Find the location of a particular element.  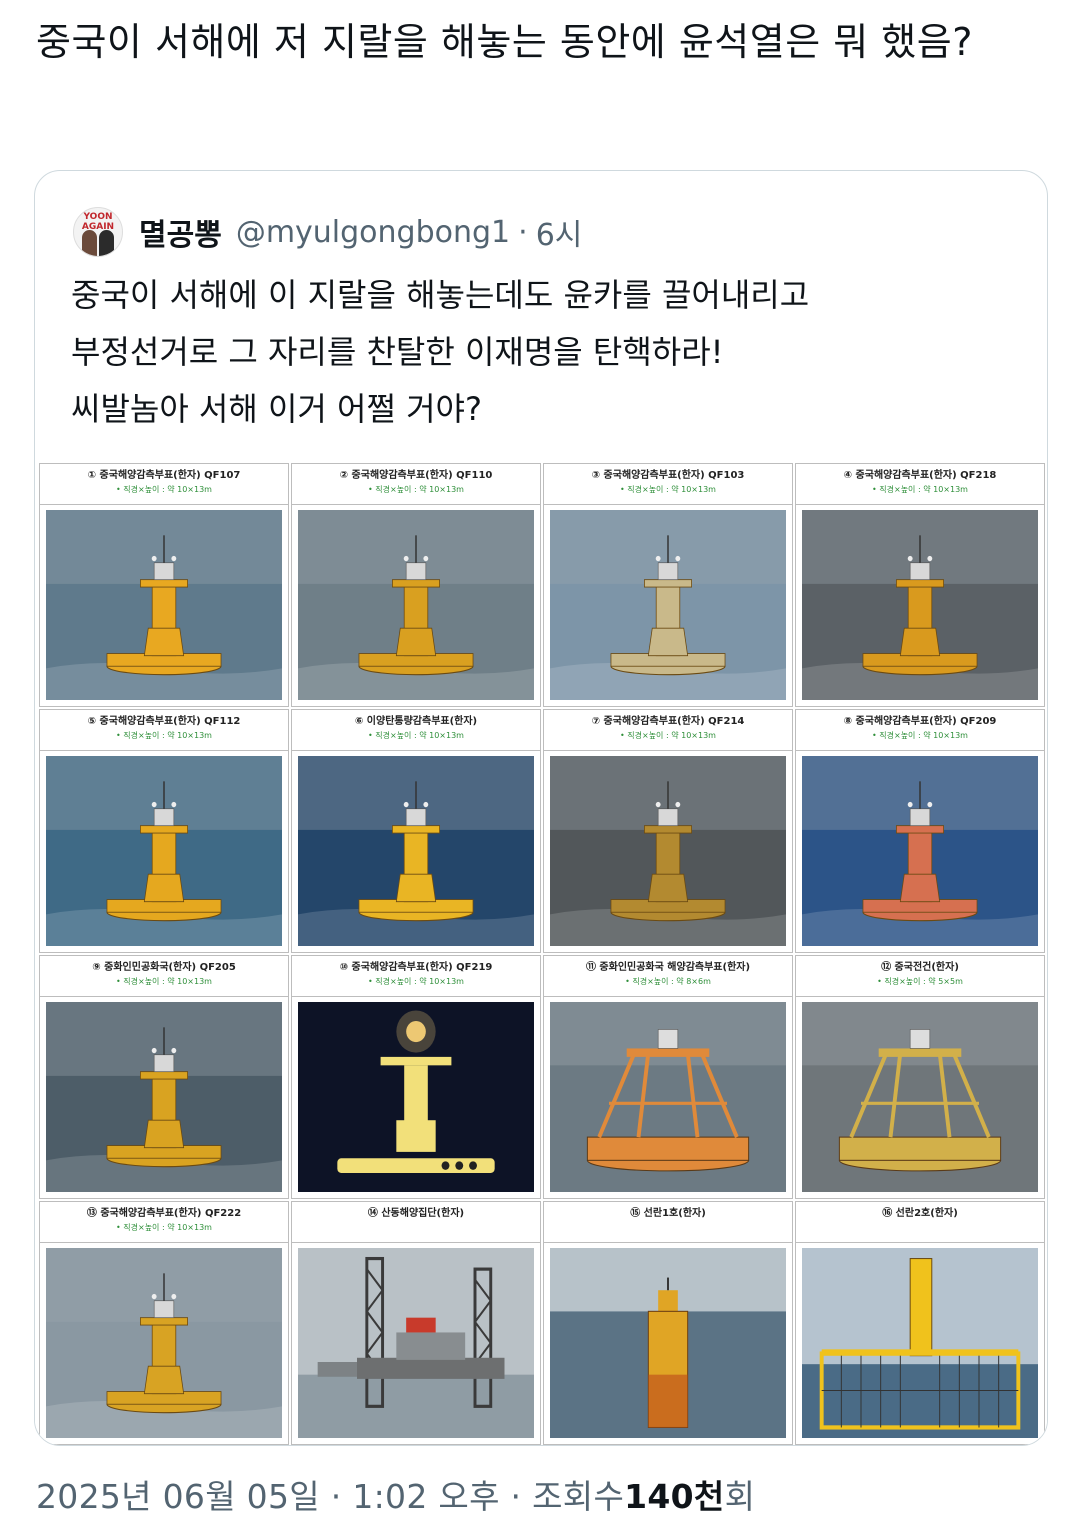

cell-title: ⑧ 중국해양감측부표(한자) QF209 is located at coordinates (920, 721).